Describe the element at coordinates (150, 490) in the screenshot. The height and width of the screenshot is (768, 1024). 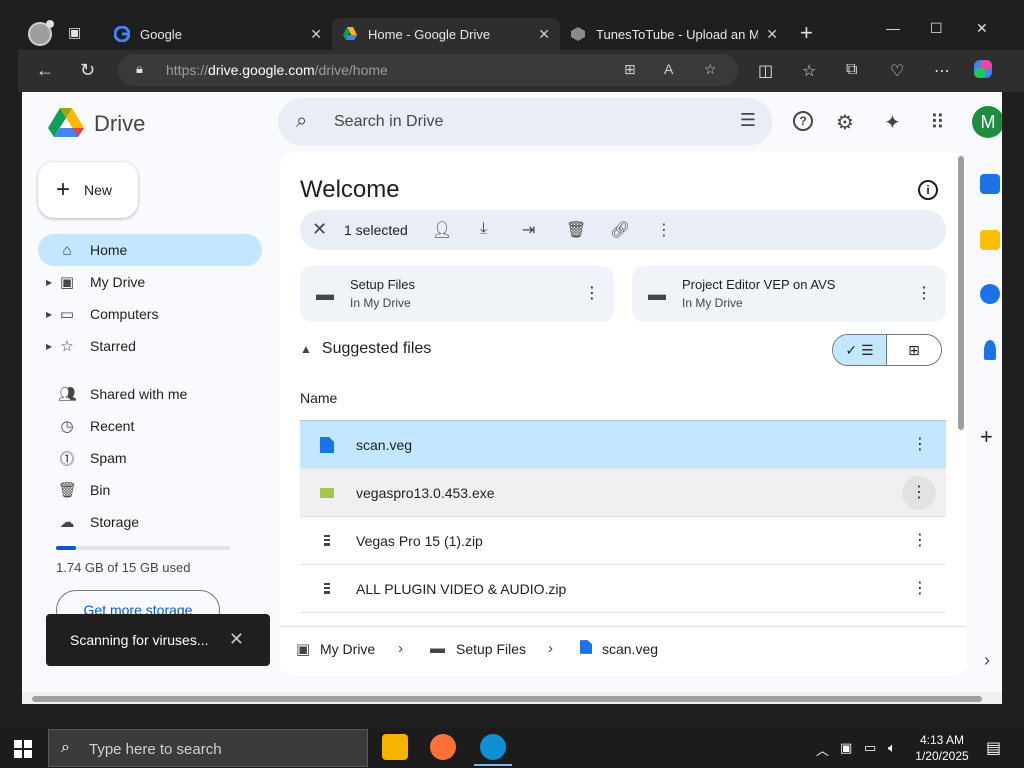
I see `sidebar-item-bin: 🗑︎ Bin` at that location.